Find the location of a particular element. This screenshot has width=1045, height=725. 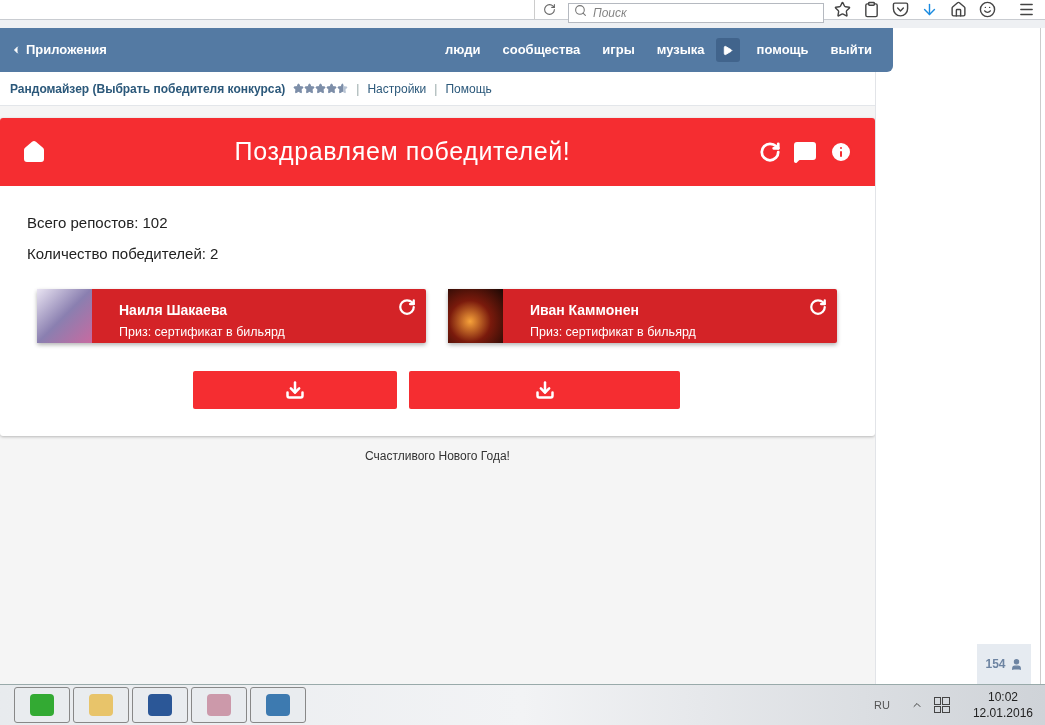

search-icon is located at coordinates (580, 10).